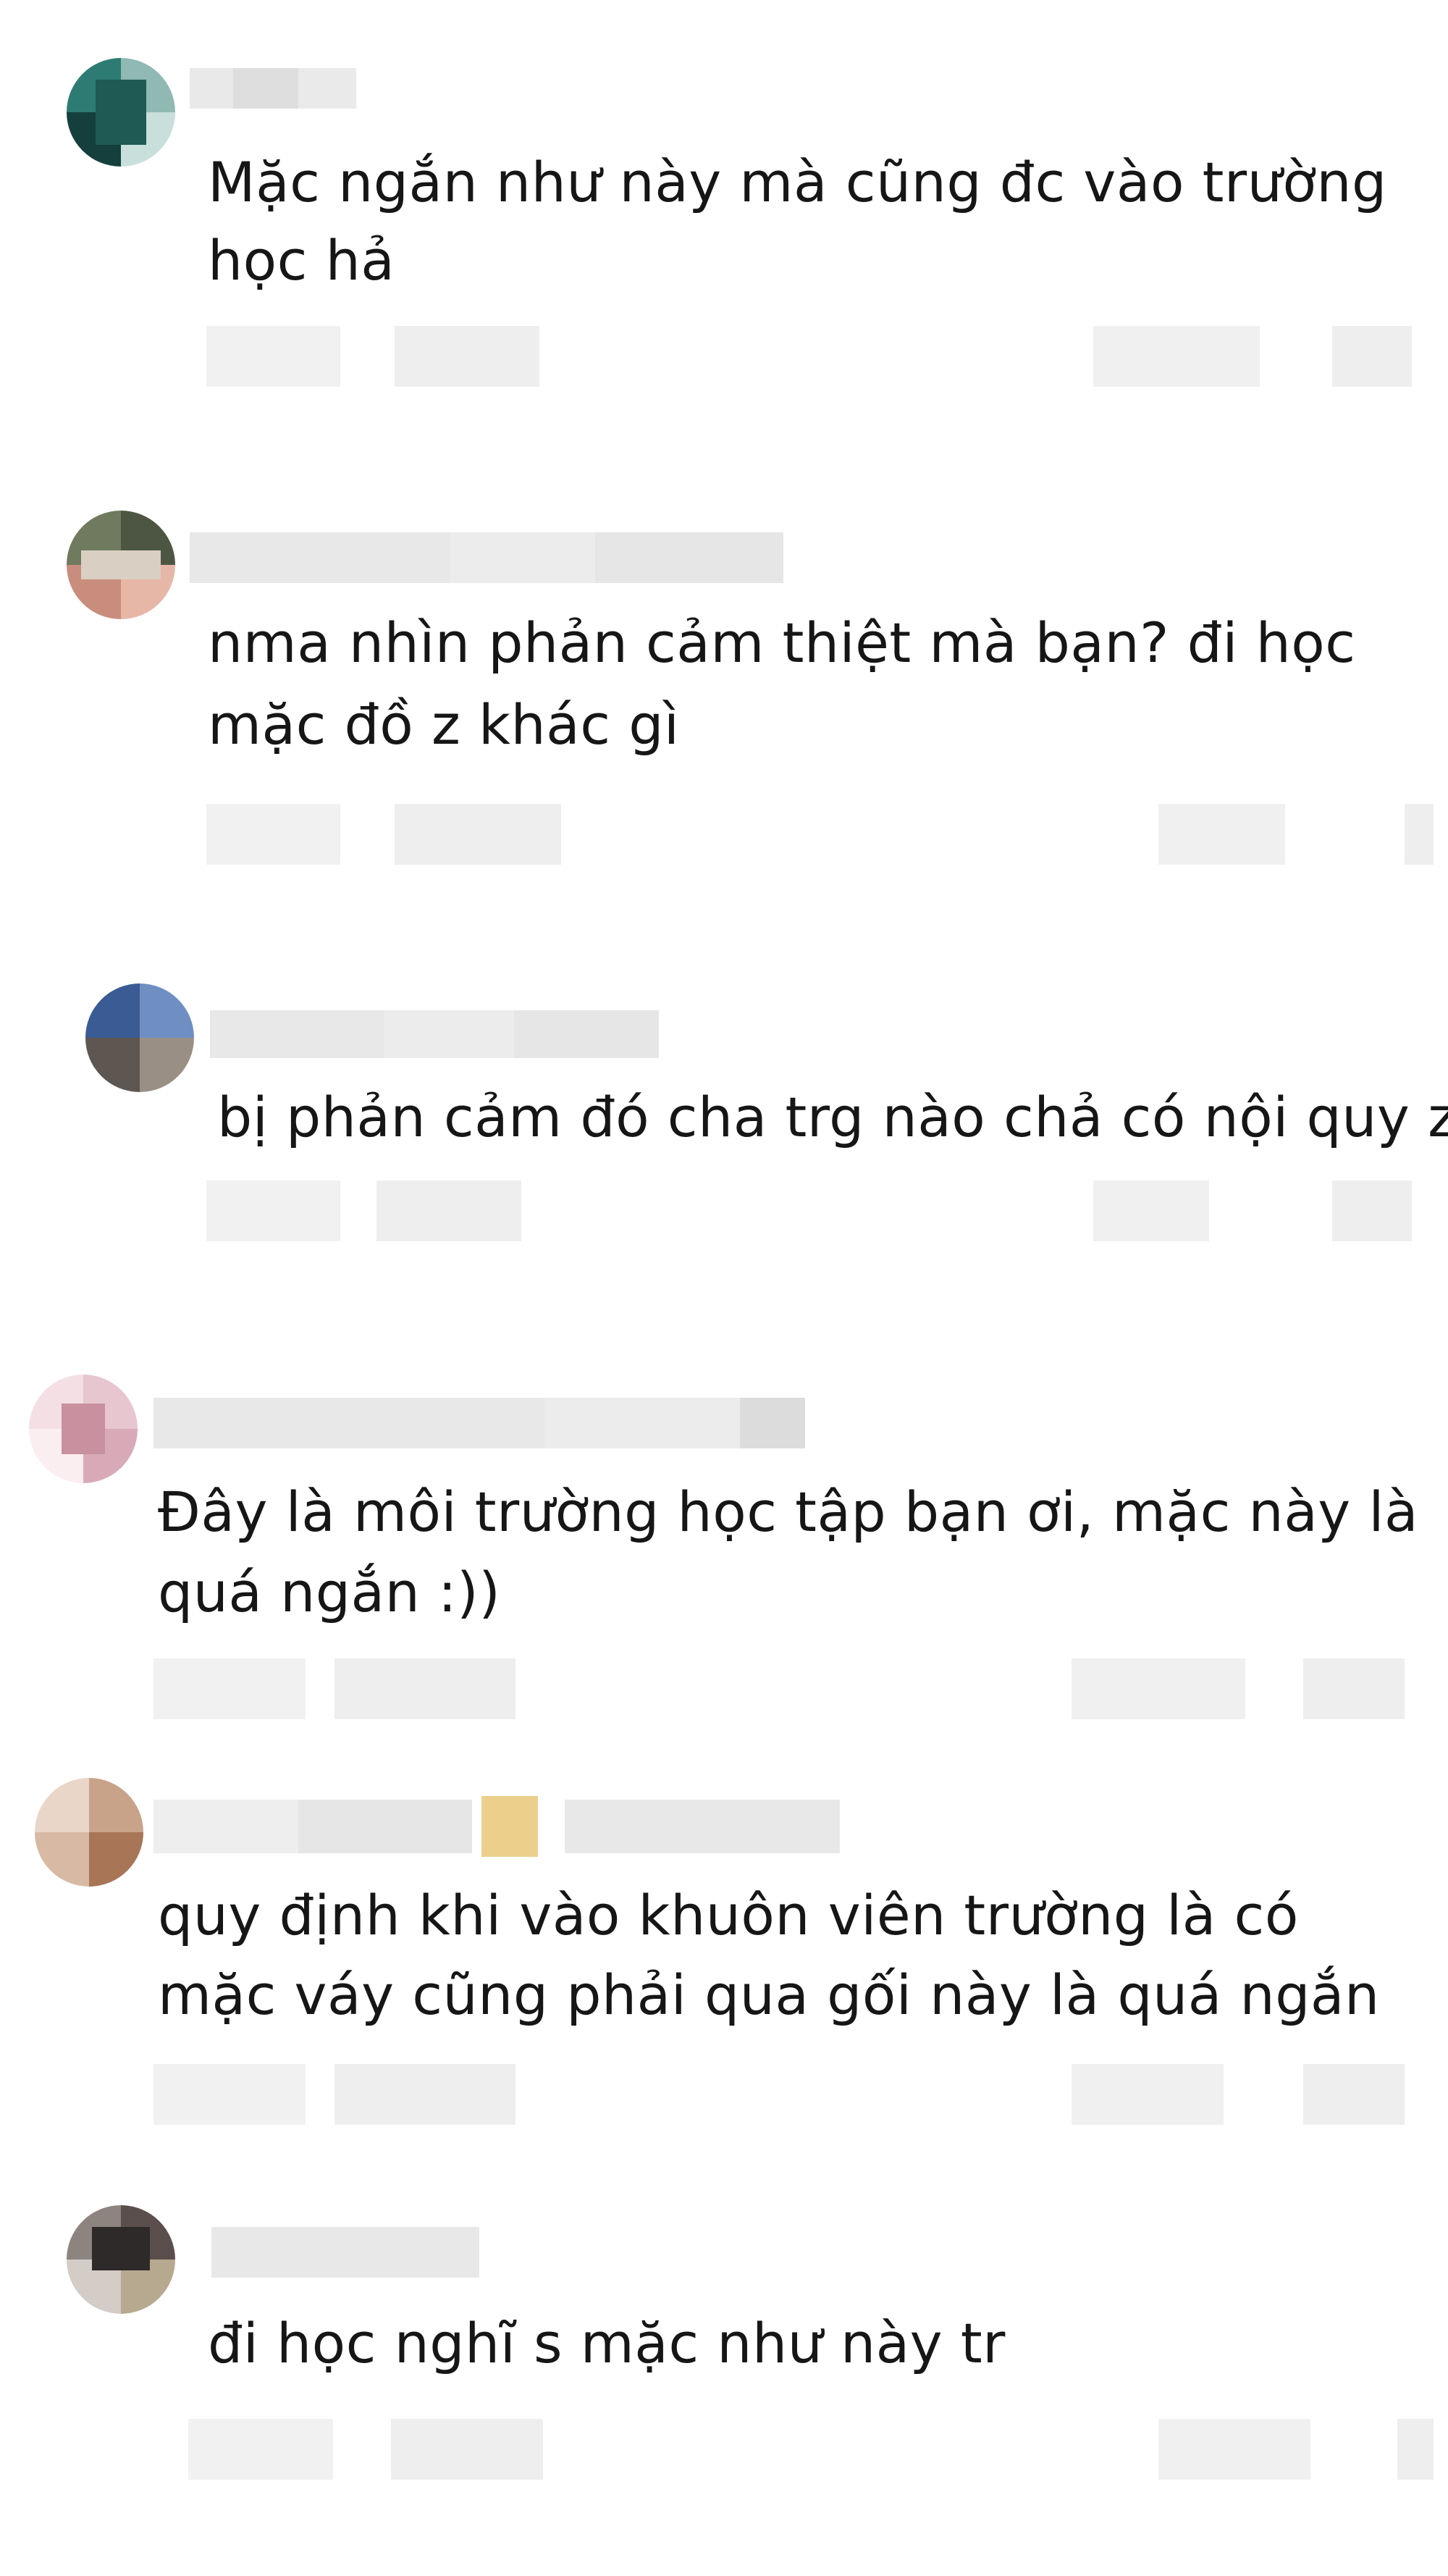 This screenshot has height=2576, width=1448. Describe the element at coordinates (782, 643) in the screenshot. I see `comment-text-line-1: nma nhìn phản cảm thiệt mà bạn? đi học` at that location.